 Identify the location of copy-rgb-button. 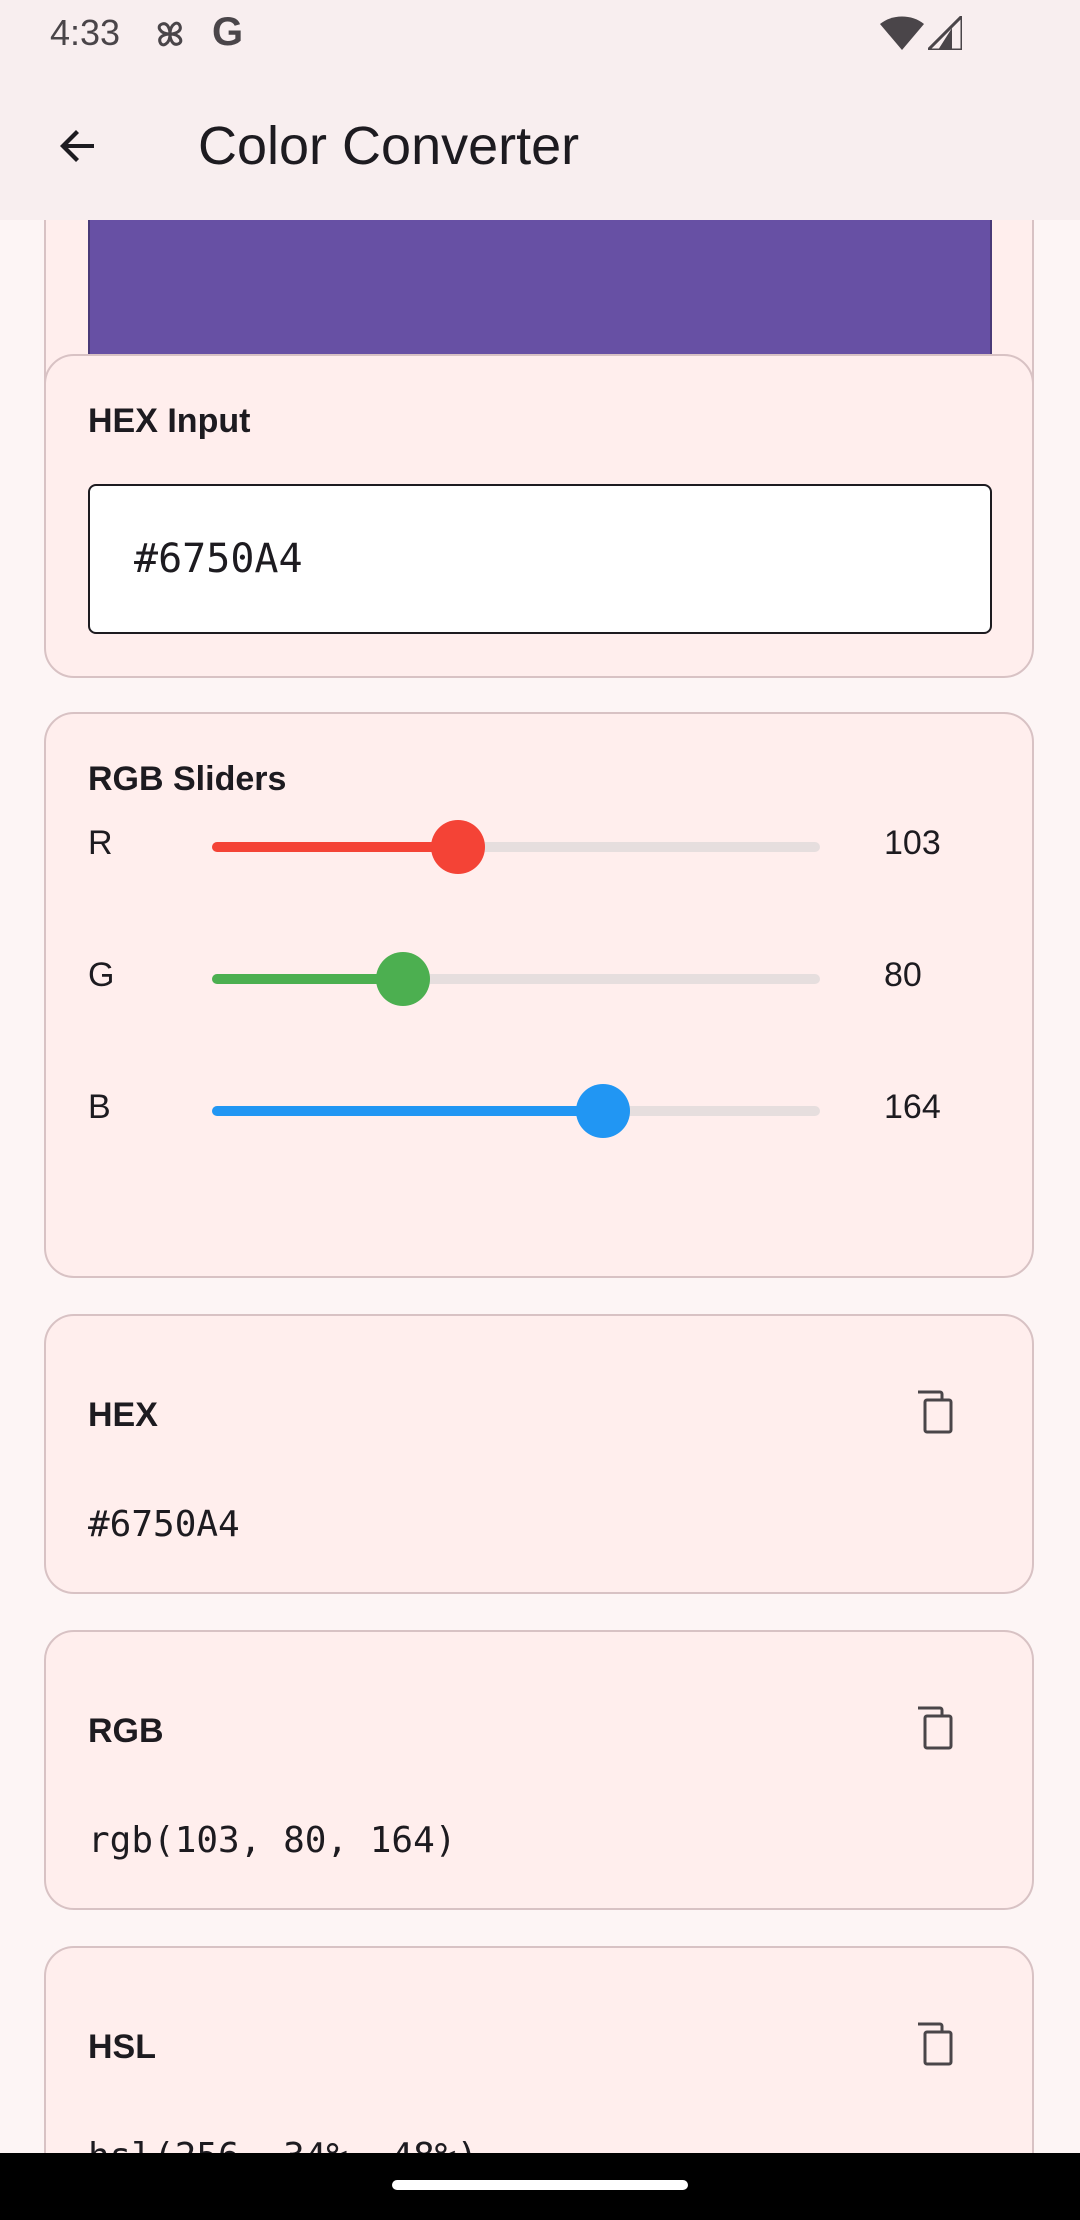
(934, 1728).